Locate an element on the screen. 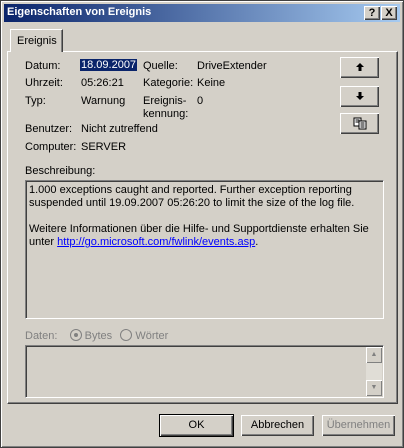  description-label: Beschreibung: is located at coordinates (60, 171).